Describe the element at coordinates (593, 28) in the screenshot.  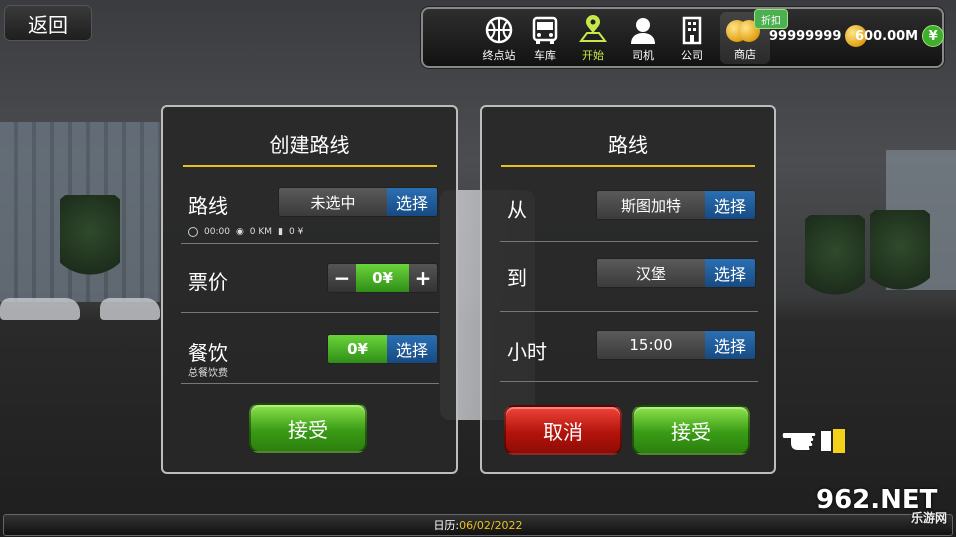
I see `map-pin-icon` at that location.